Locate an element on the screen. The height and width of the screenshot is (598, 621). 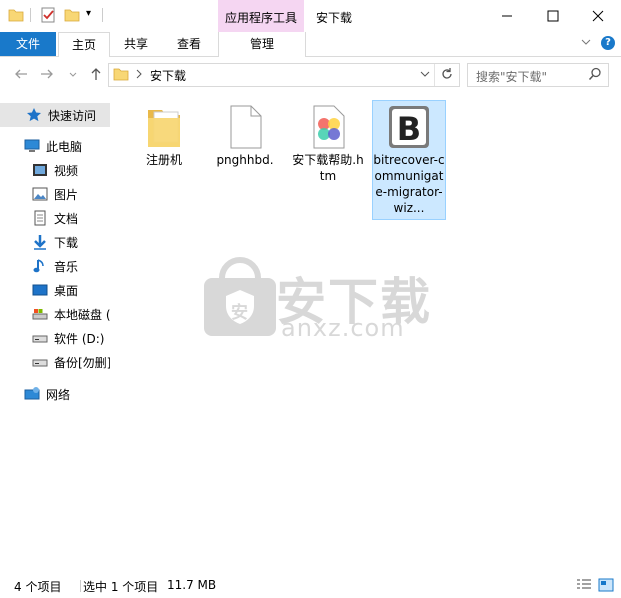
file-item-blank: pnghhbd. is located at coordinates (245, 136).